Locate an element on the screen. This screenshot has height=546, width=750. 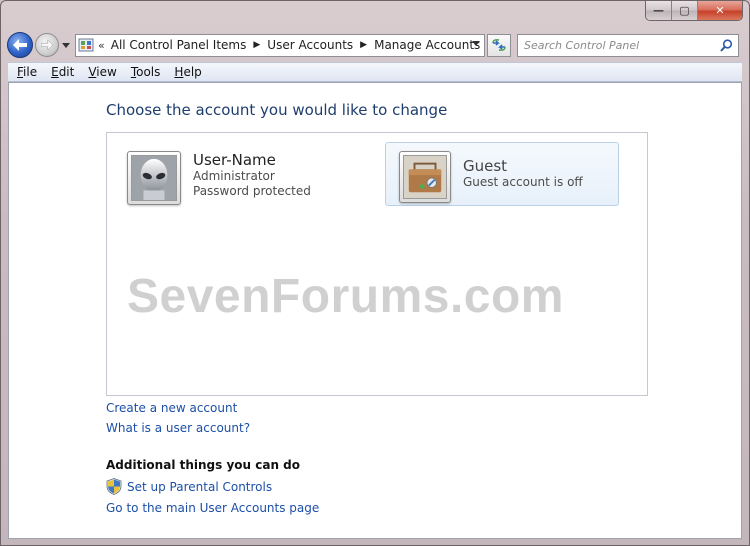
address-dropdown-icon is located at coordinates (476, 43).